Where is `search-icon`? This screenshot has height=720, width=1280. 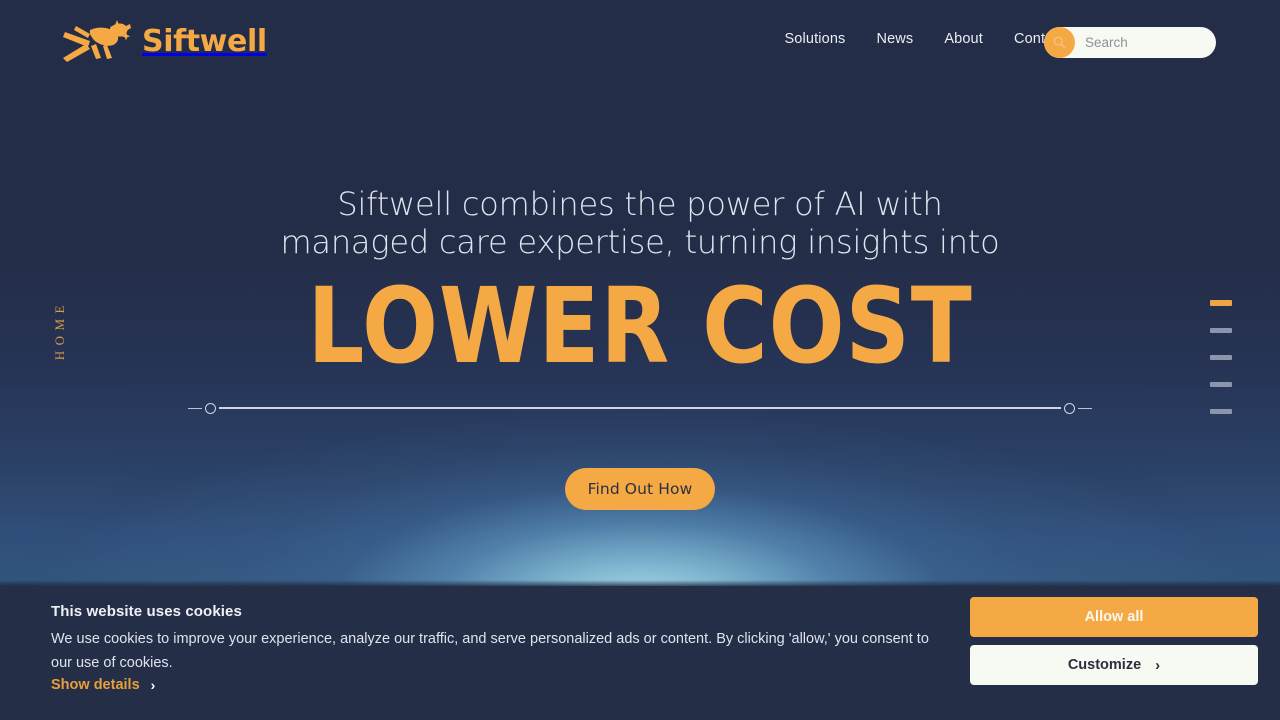
search-icon is located at coordinates (1059, 42).